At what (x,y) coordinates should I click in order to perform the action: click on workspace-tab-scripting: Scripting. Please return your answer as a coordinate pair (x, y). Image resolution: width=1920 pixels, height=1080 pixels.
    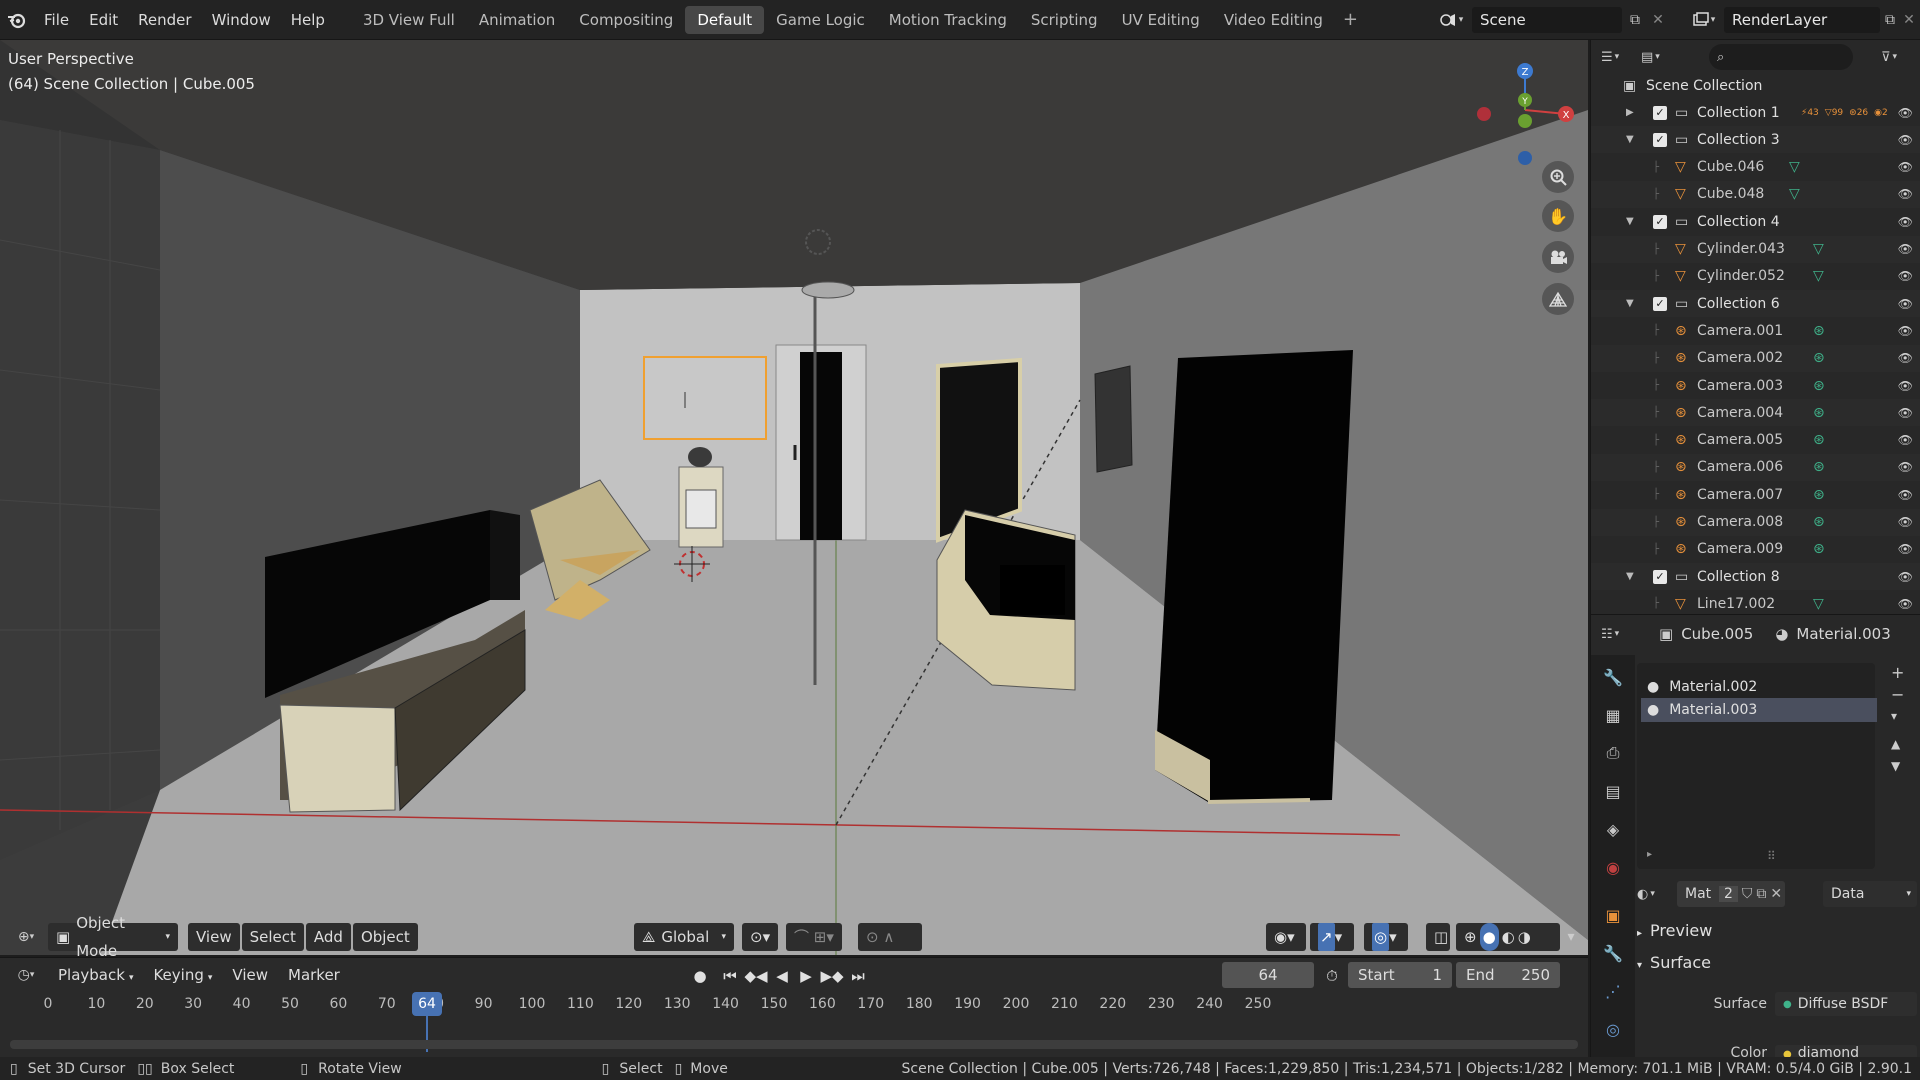
    Looking at the image, I should click on (1064, 20).